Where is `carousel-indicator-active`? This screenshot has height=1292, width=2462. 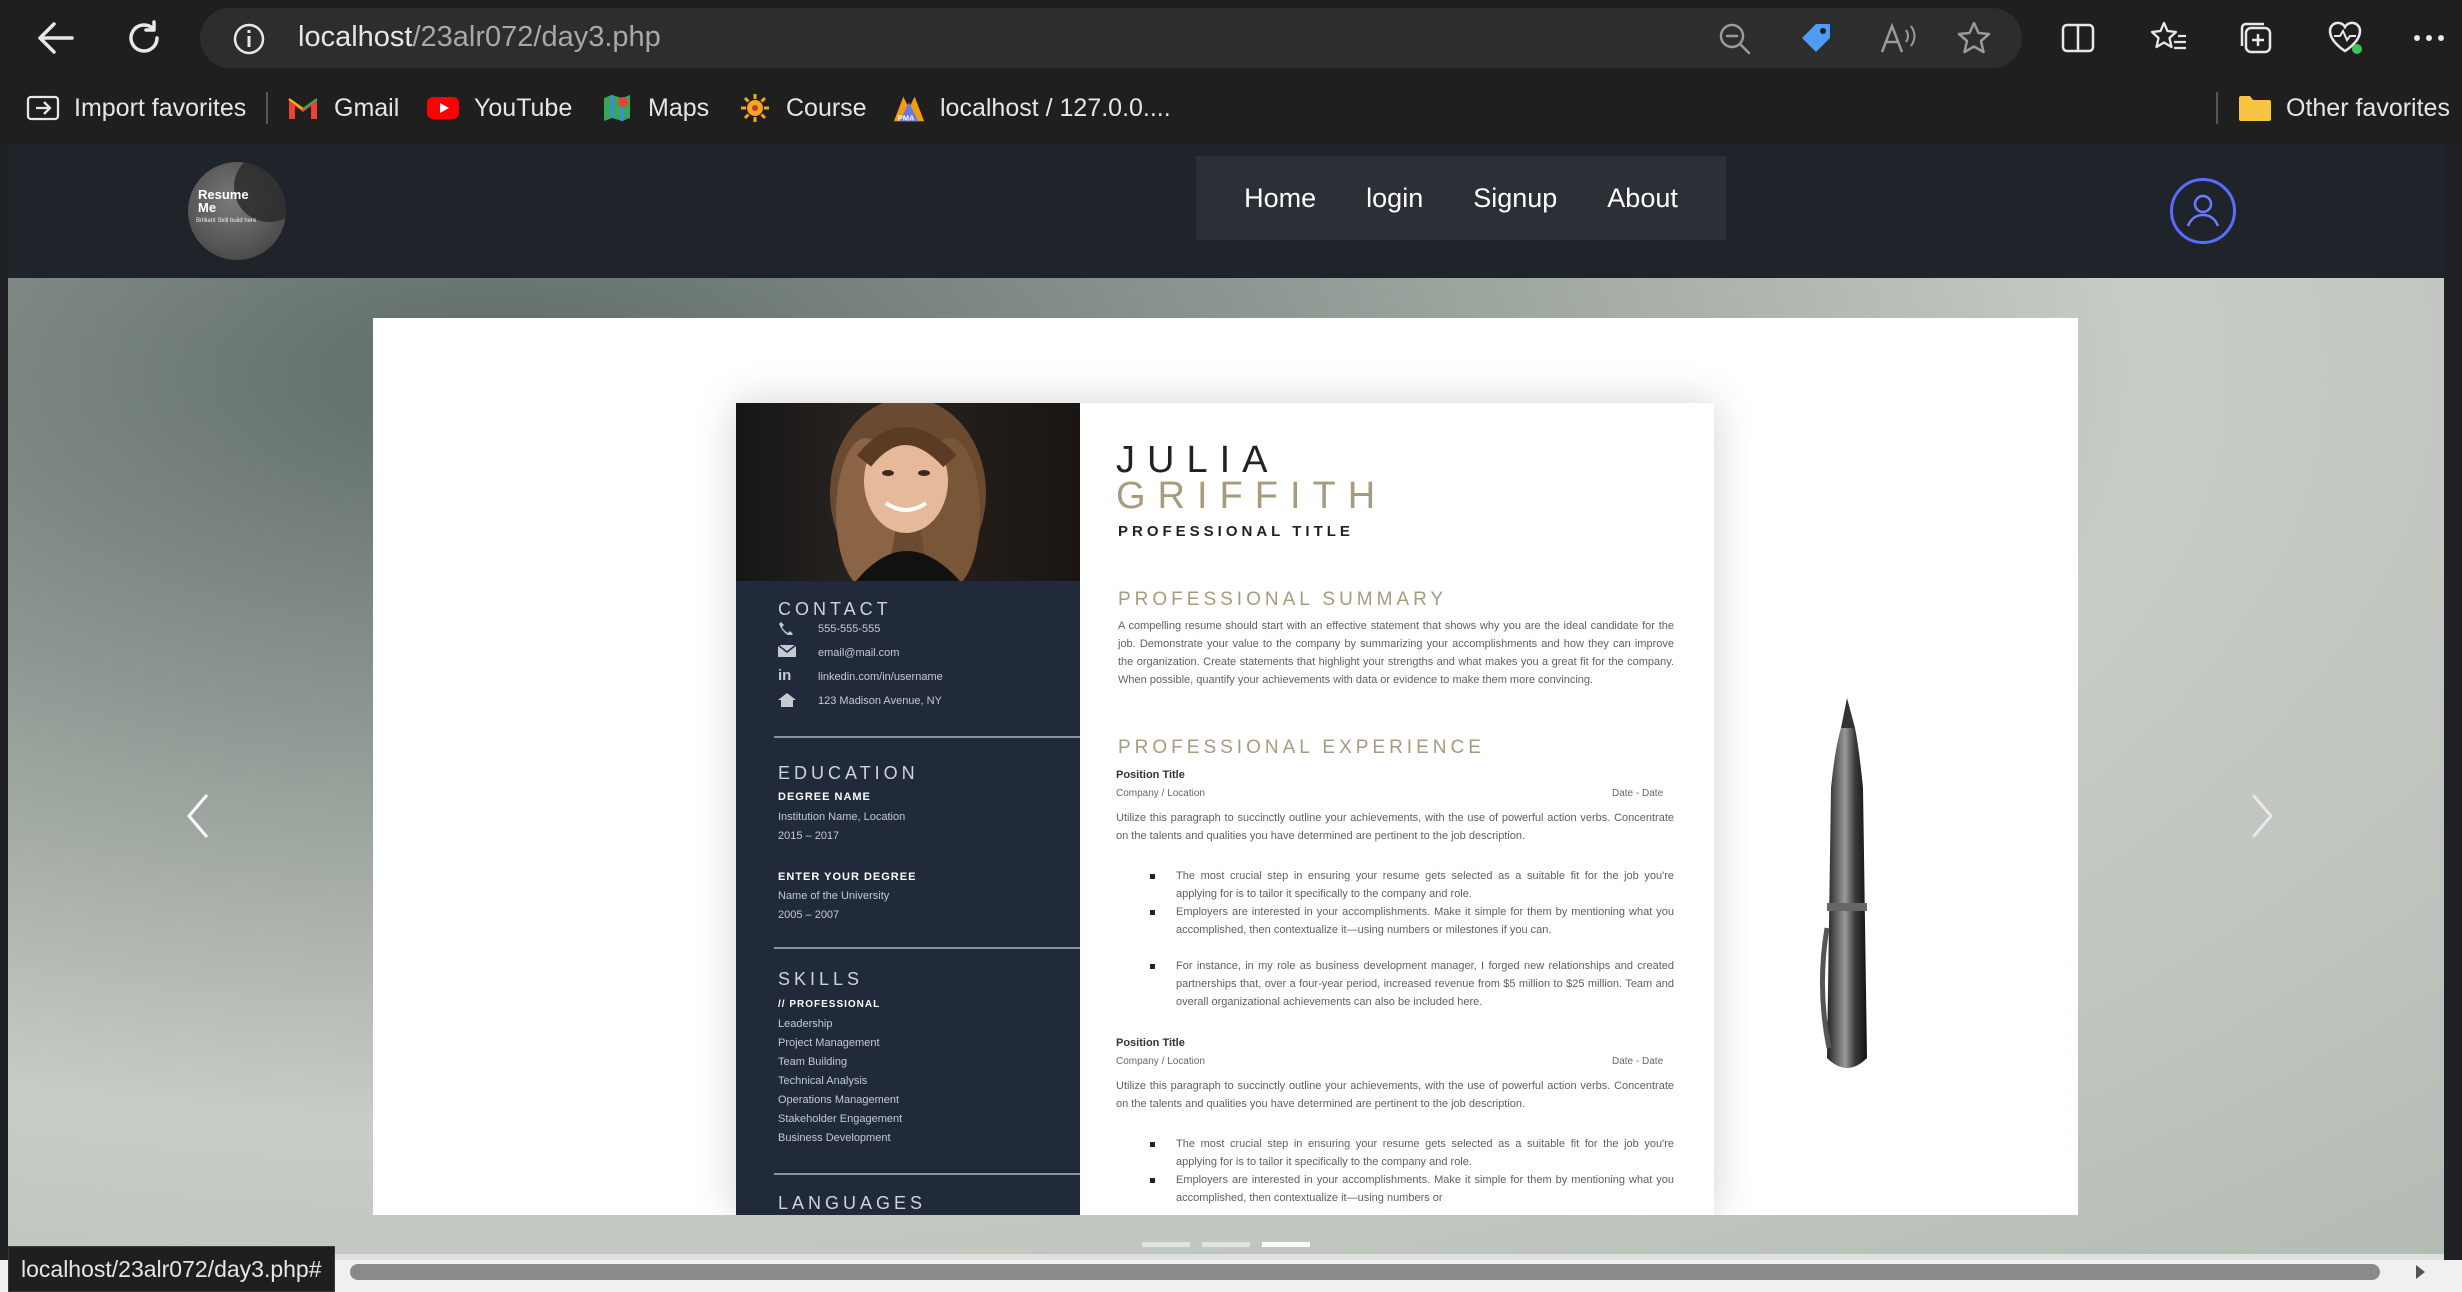 carousel-indicator-active is located at coordinates (1286, 1244).